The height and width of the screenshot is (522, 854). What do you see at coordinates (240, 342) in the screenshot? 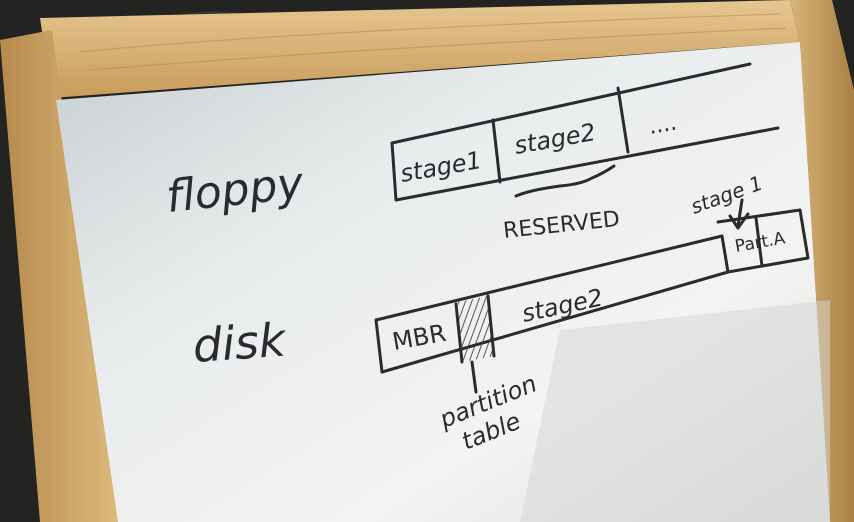
I see `label-disk: disk` at bounding box center [240, 342].